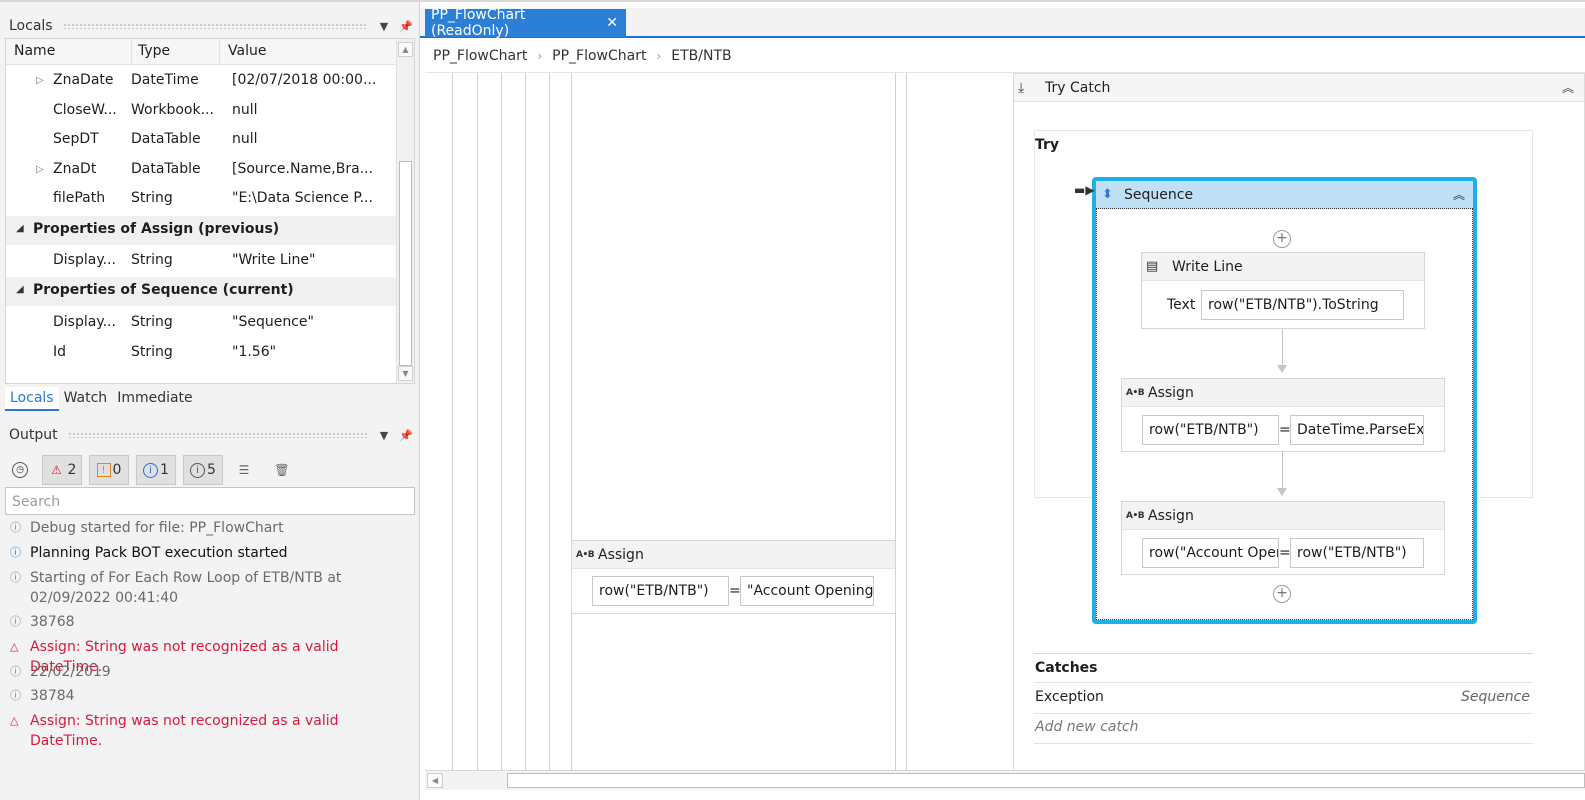 This screenshot has width=1585, height=800. I want to click on assign-value-field: "Account Opening, so click(807, 591).